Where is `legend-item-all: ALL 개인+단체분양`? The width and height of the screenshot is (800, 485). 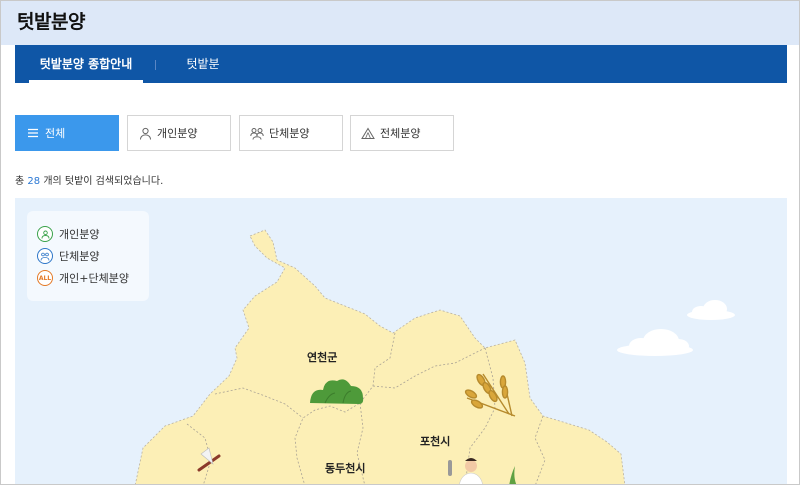
legend-item-all: ALL 개인+단체분양 is located at coordinates (88, 278).